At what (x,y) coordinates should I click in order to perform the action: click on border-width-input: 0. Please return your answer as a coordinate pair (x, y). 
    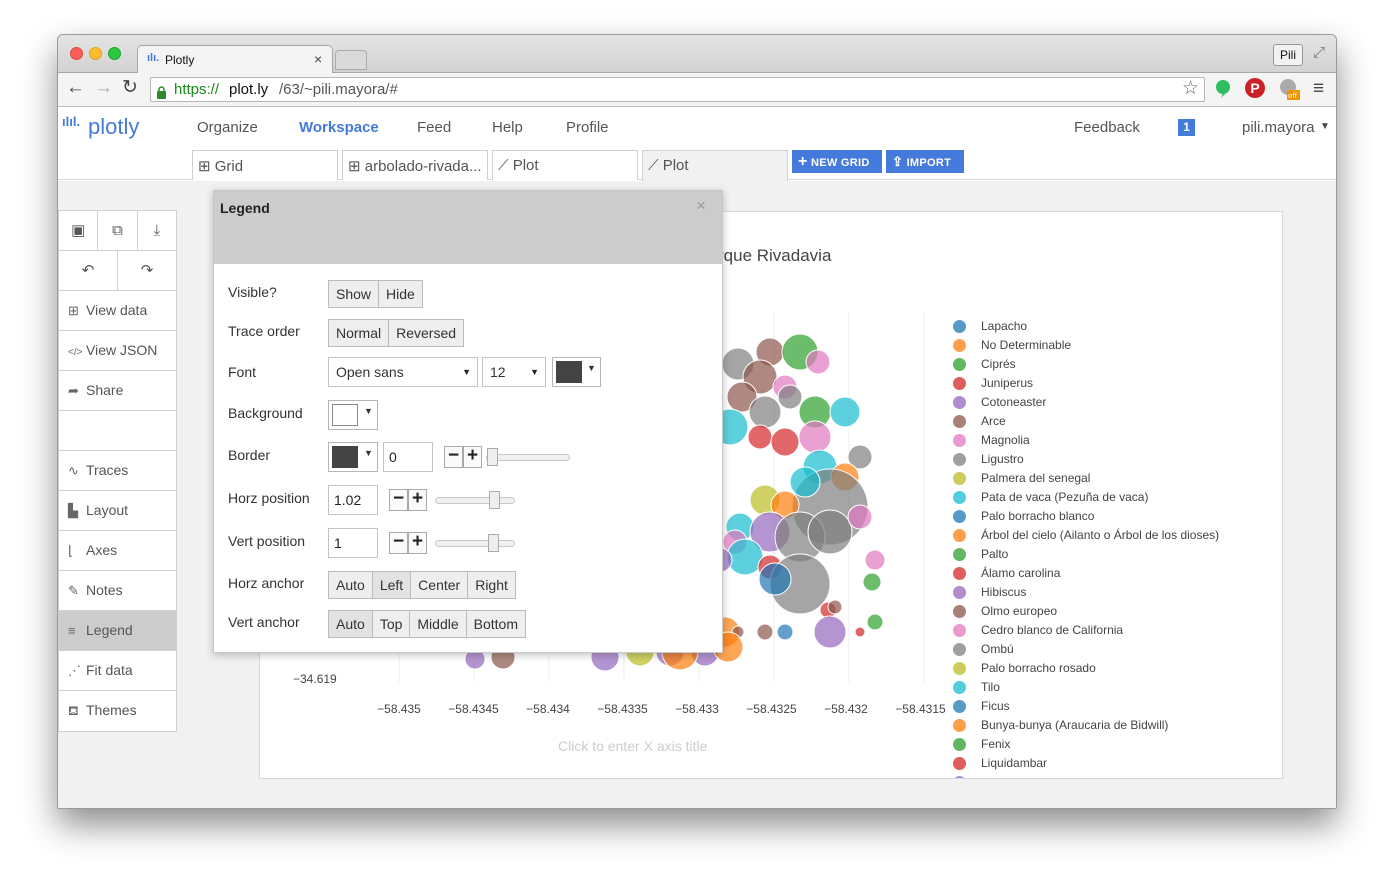
    Looking at the image, I should click on (408, 457).